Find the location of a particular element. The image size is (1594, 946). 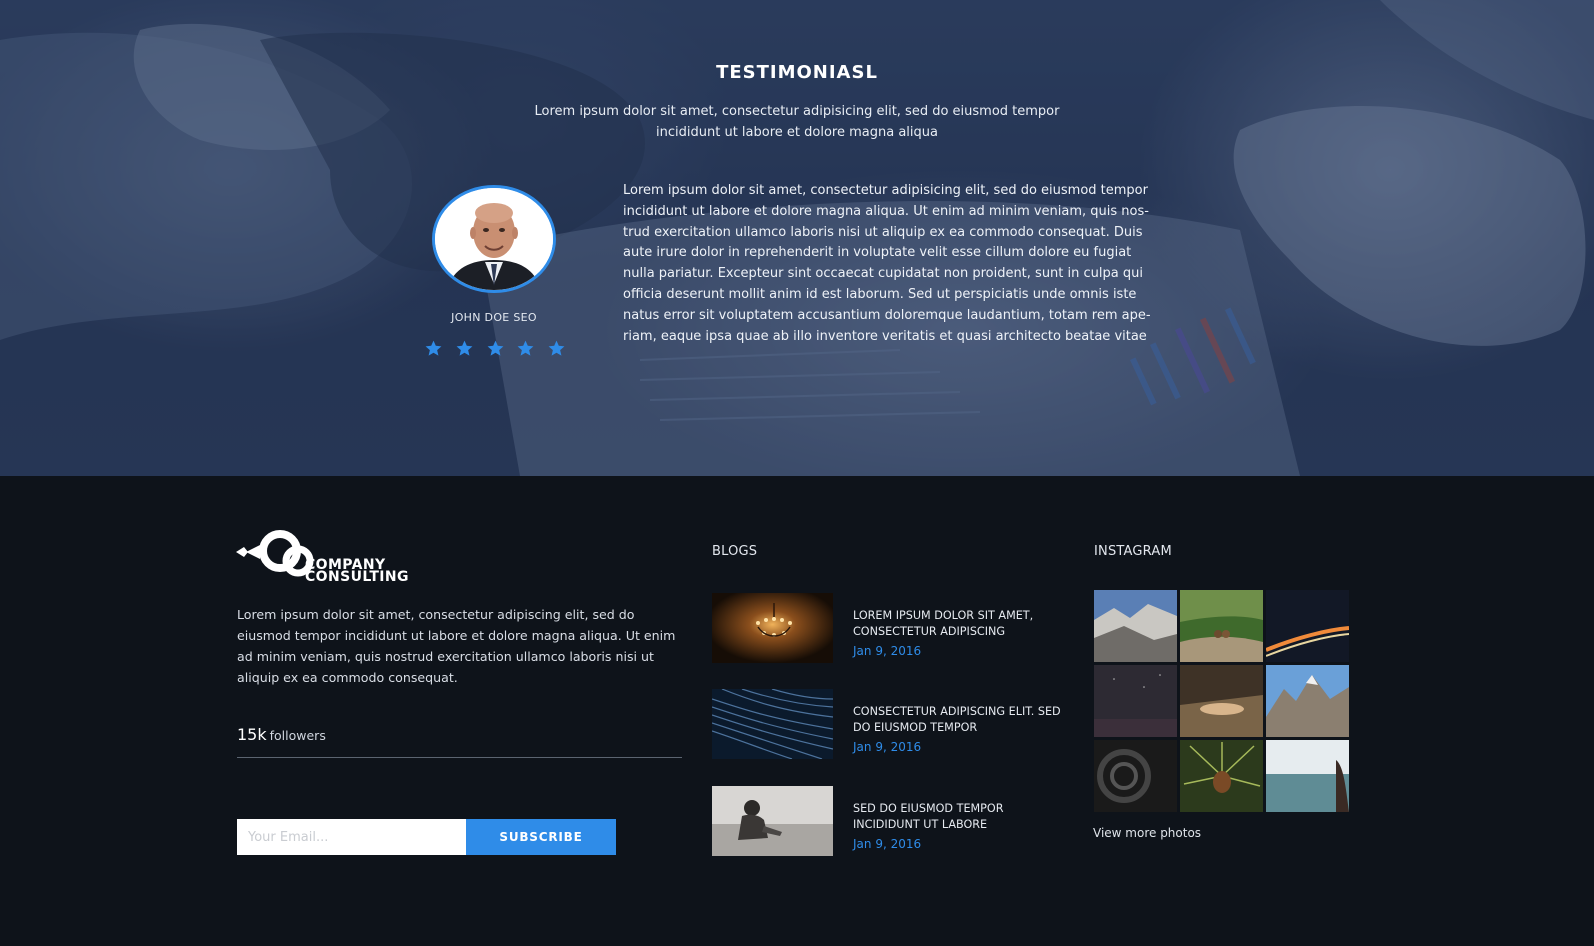

view-more-photos-link: View more photos is located at coordinates (1147, 833).